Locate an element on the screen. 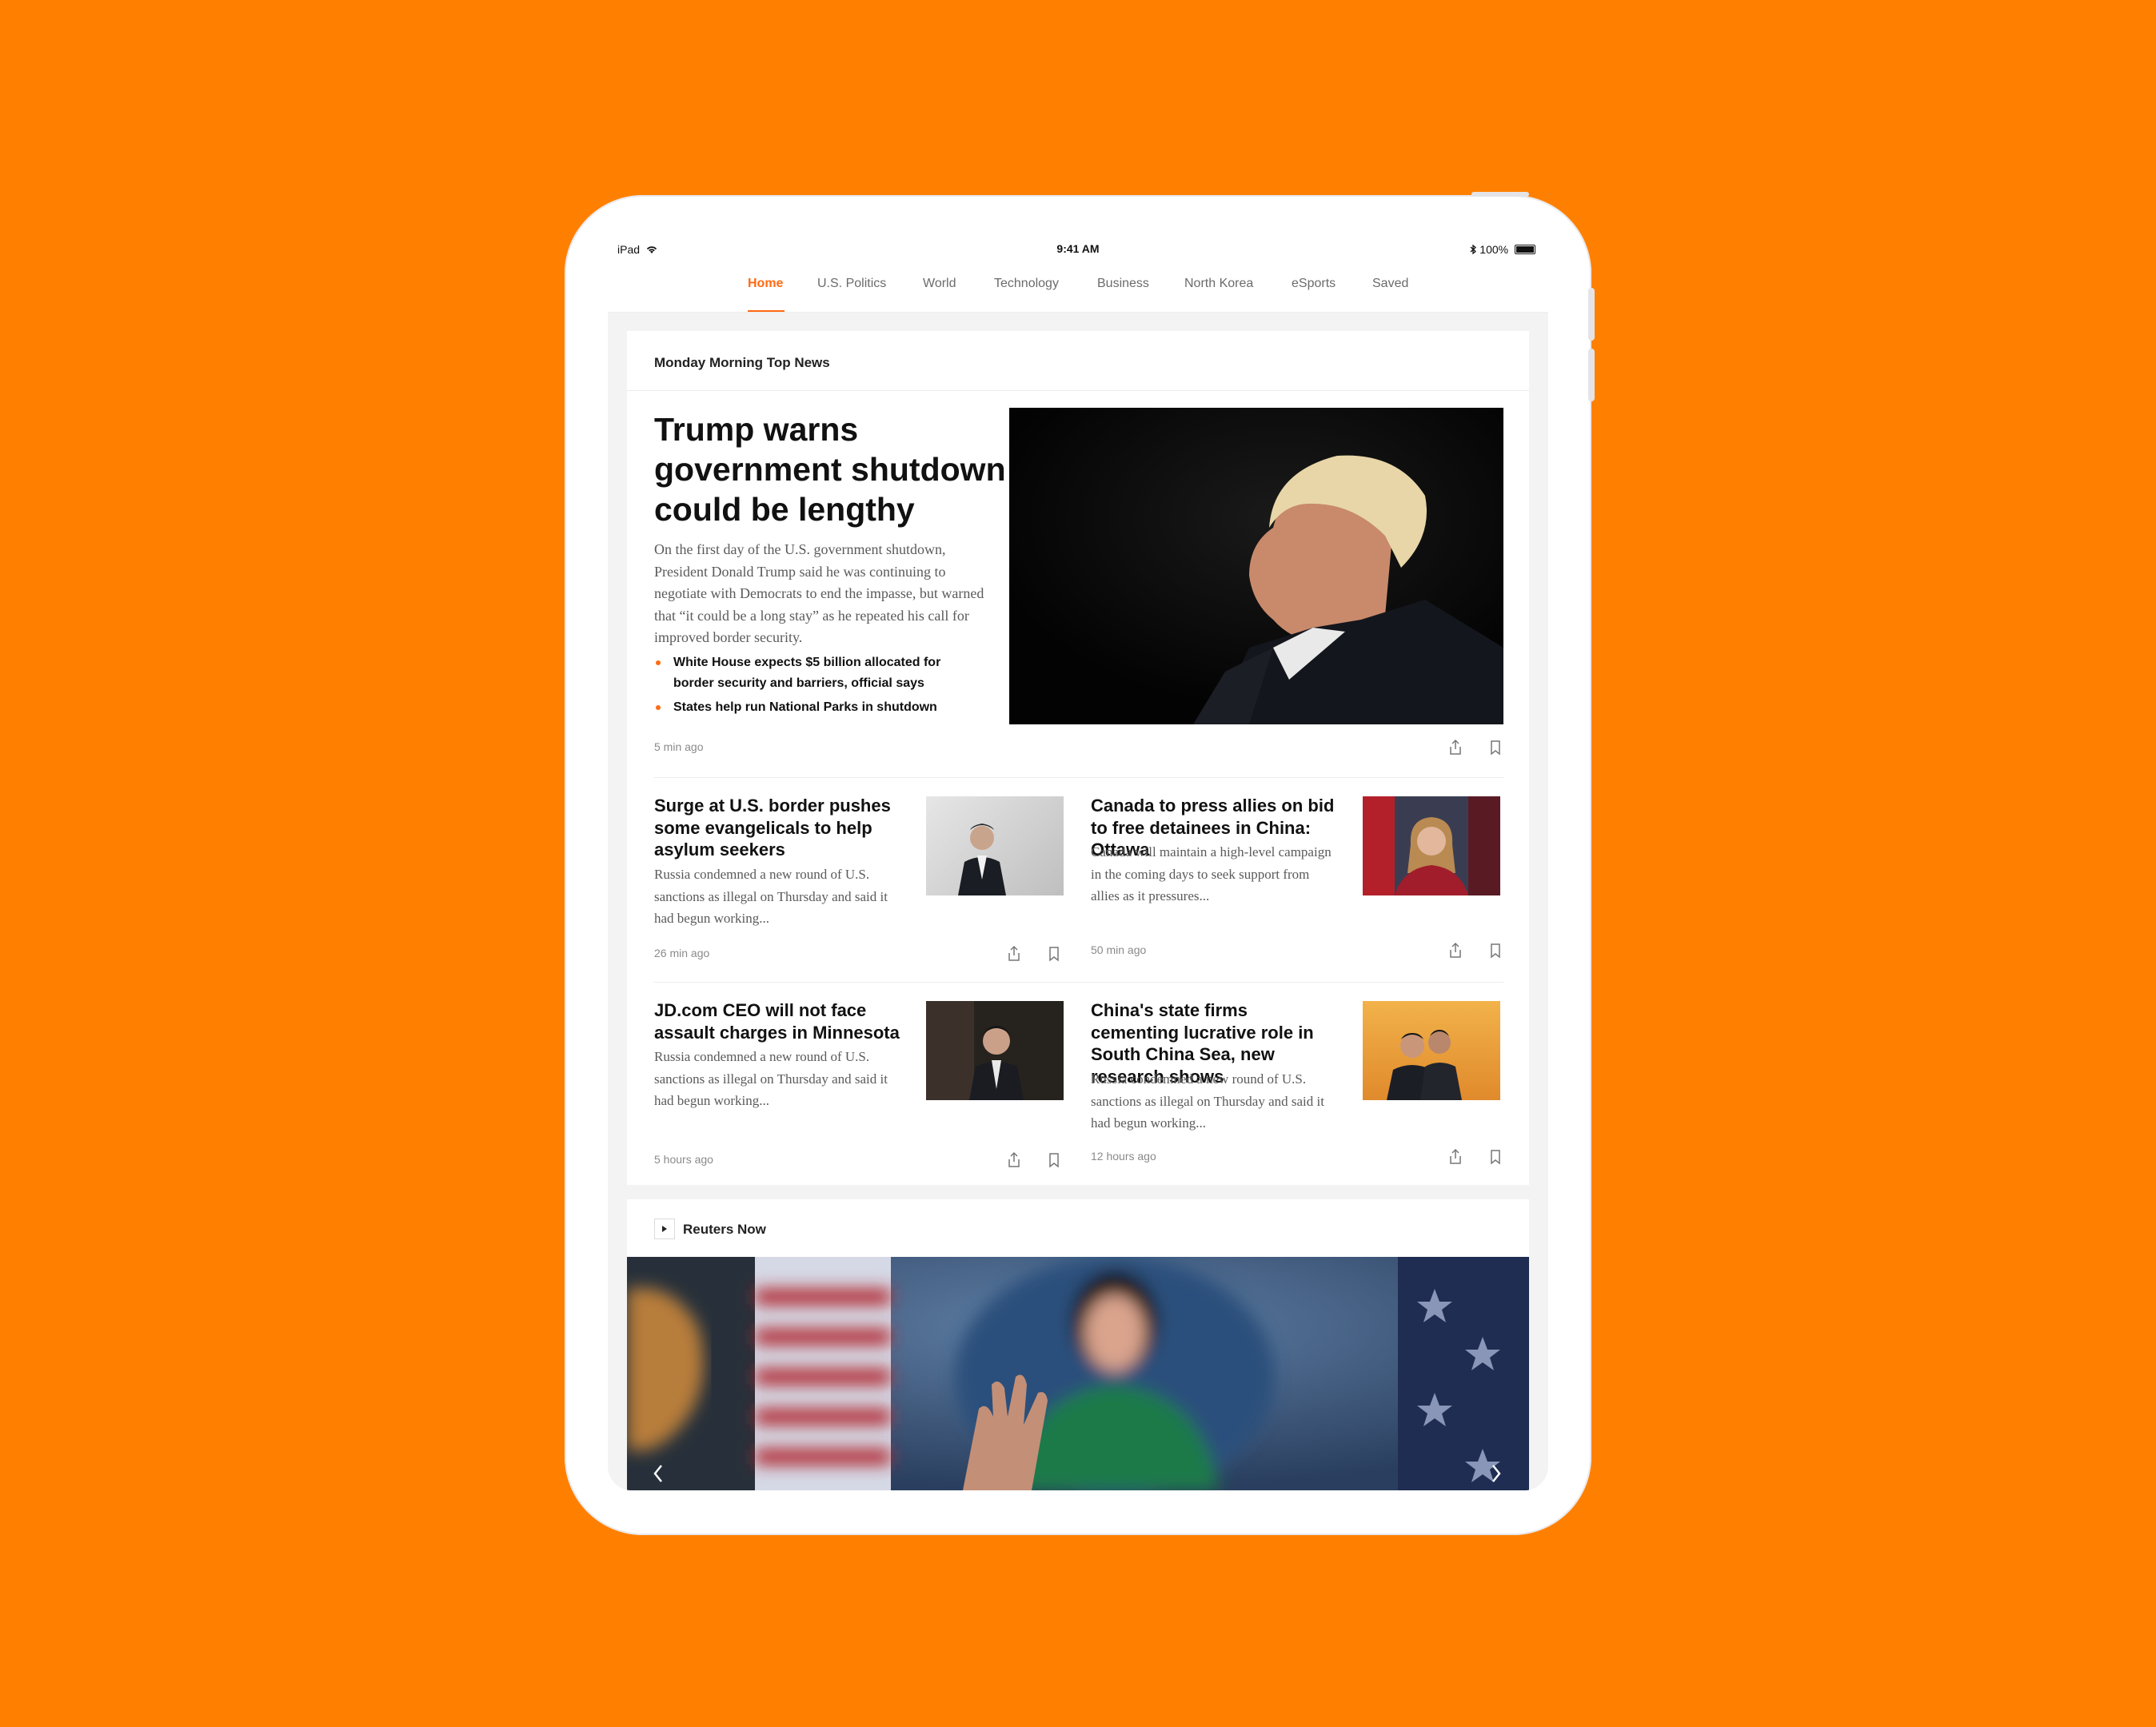  play-icon is located at coordinates (664, 1229).